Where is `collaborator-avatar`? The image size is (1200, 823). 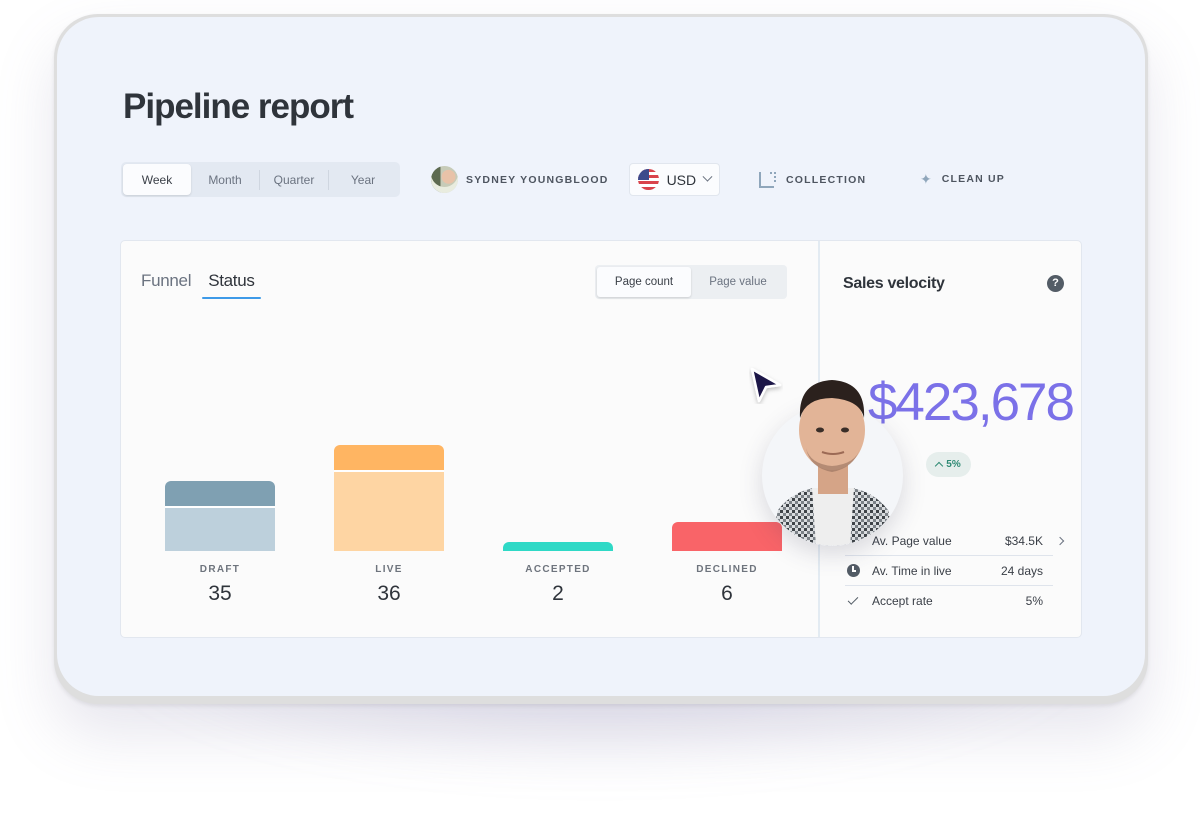 collaborator-avatar is located at coordinates (833, 463).